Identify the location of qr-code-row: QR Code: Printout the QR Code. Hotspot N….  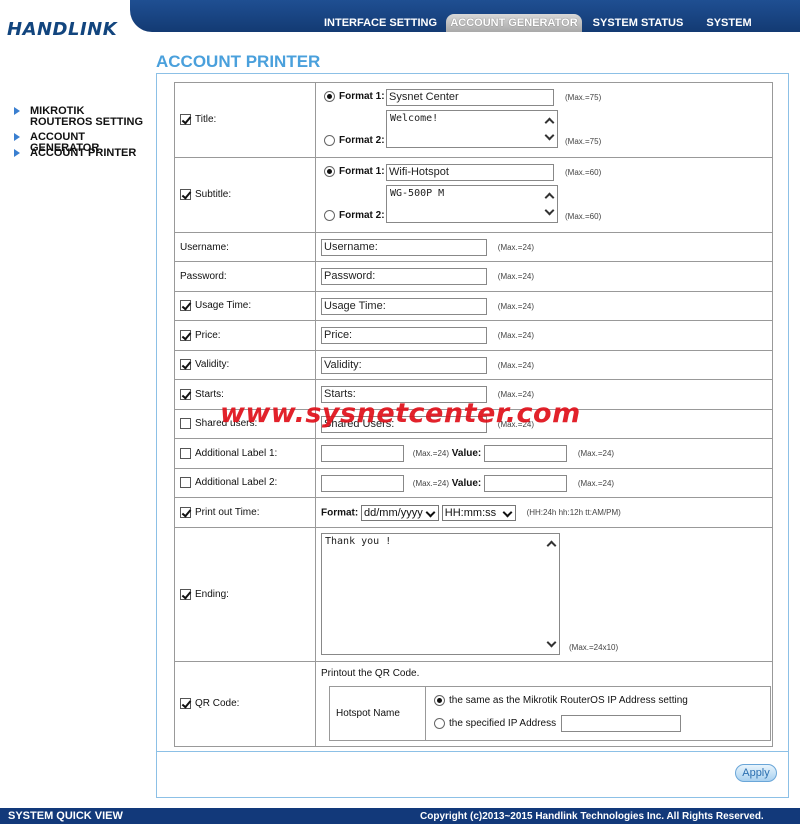
(473, 704).